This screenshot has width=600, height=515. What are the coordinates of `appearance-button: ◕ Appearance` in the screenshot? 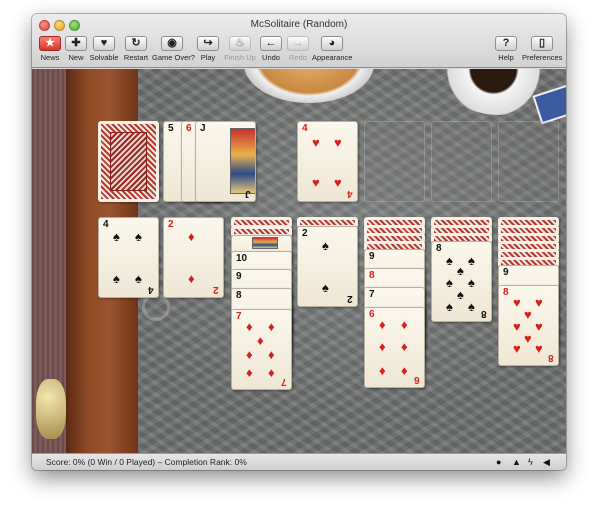 It's located at (332, 51).